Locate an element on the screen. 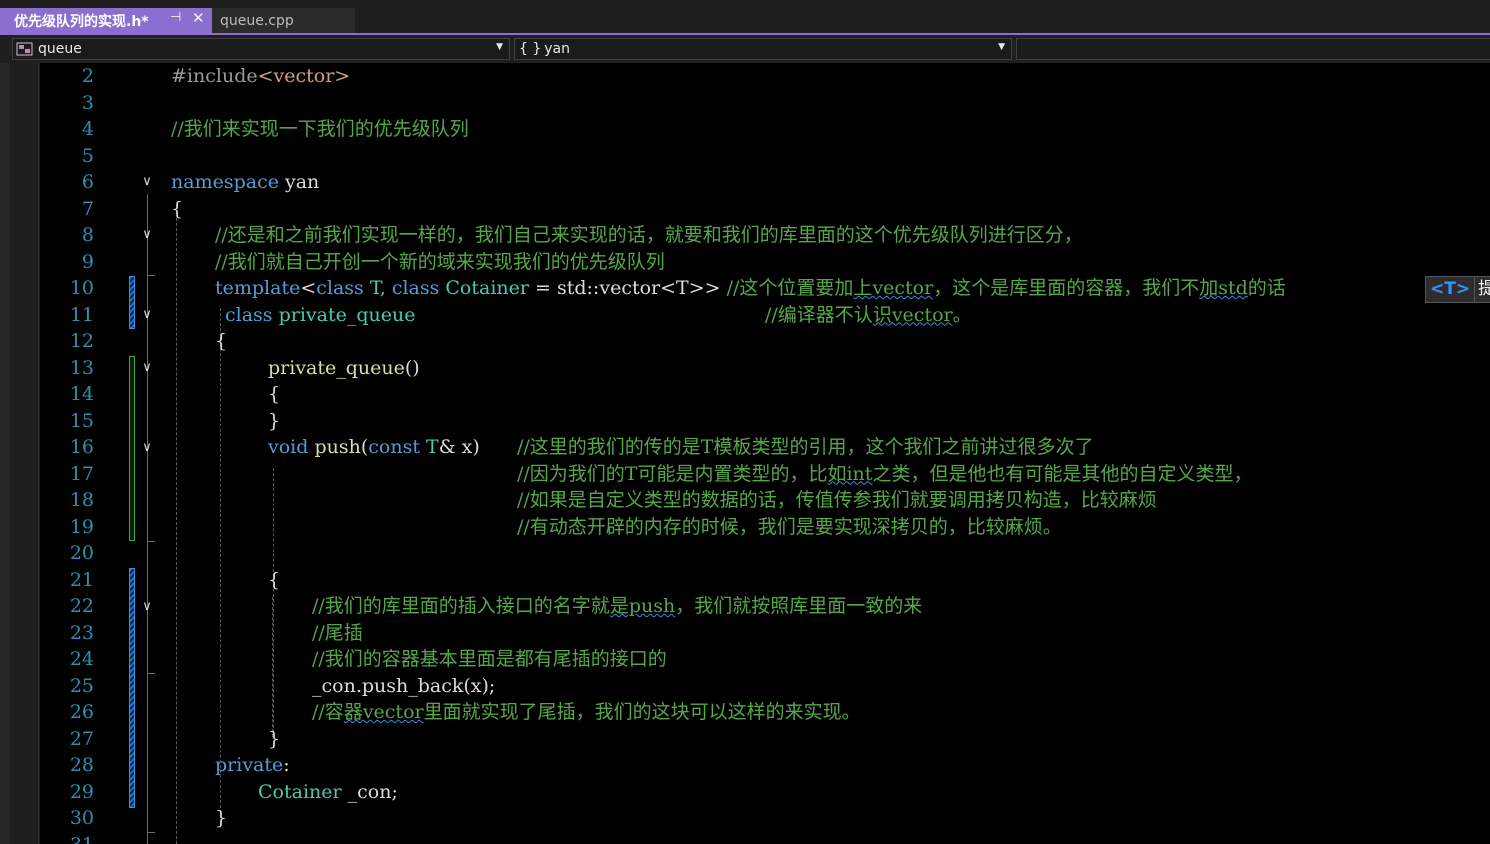  comment: 的话 is located at coordinates (1266, 288).